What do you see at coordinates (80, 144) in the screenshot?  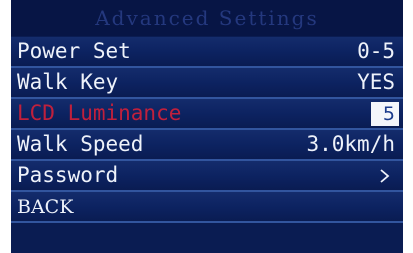 I see `walk-speed-label: Walk Speed` at bounding box center [80, 144].